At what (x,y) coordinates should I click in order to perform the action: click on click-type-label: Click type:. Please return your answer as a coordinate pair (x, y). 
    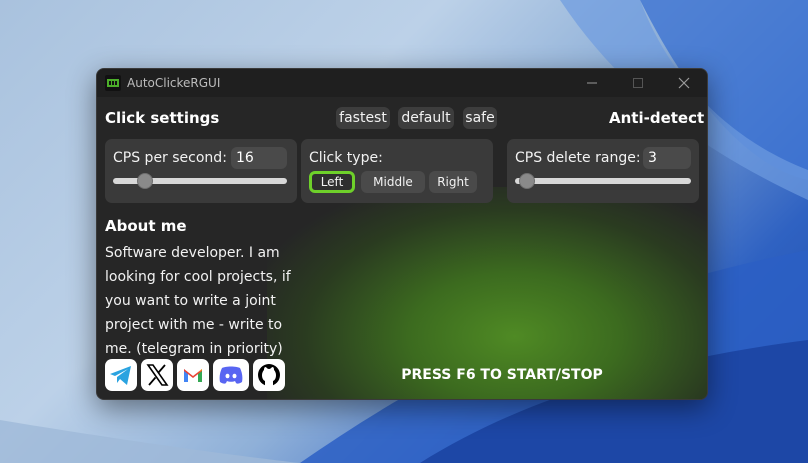
    Looking at the image, I should click on (346, 158).